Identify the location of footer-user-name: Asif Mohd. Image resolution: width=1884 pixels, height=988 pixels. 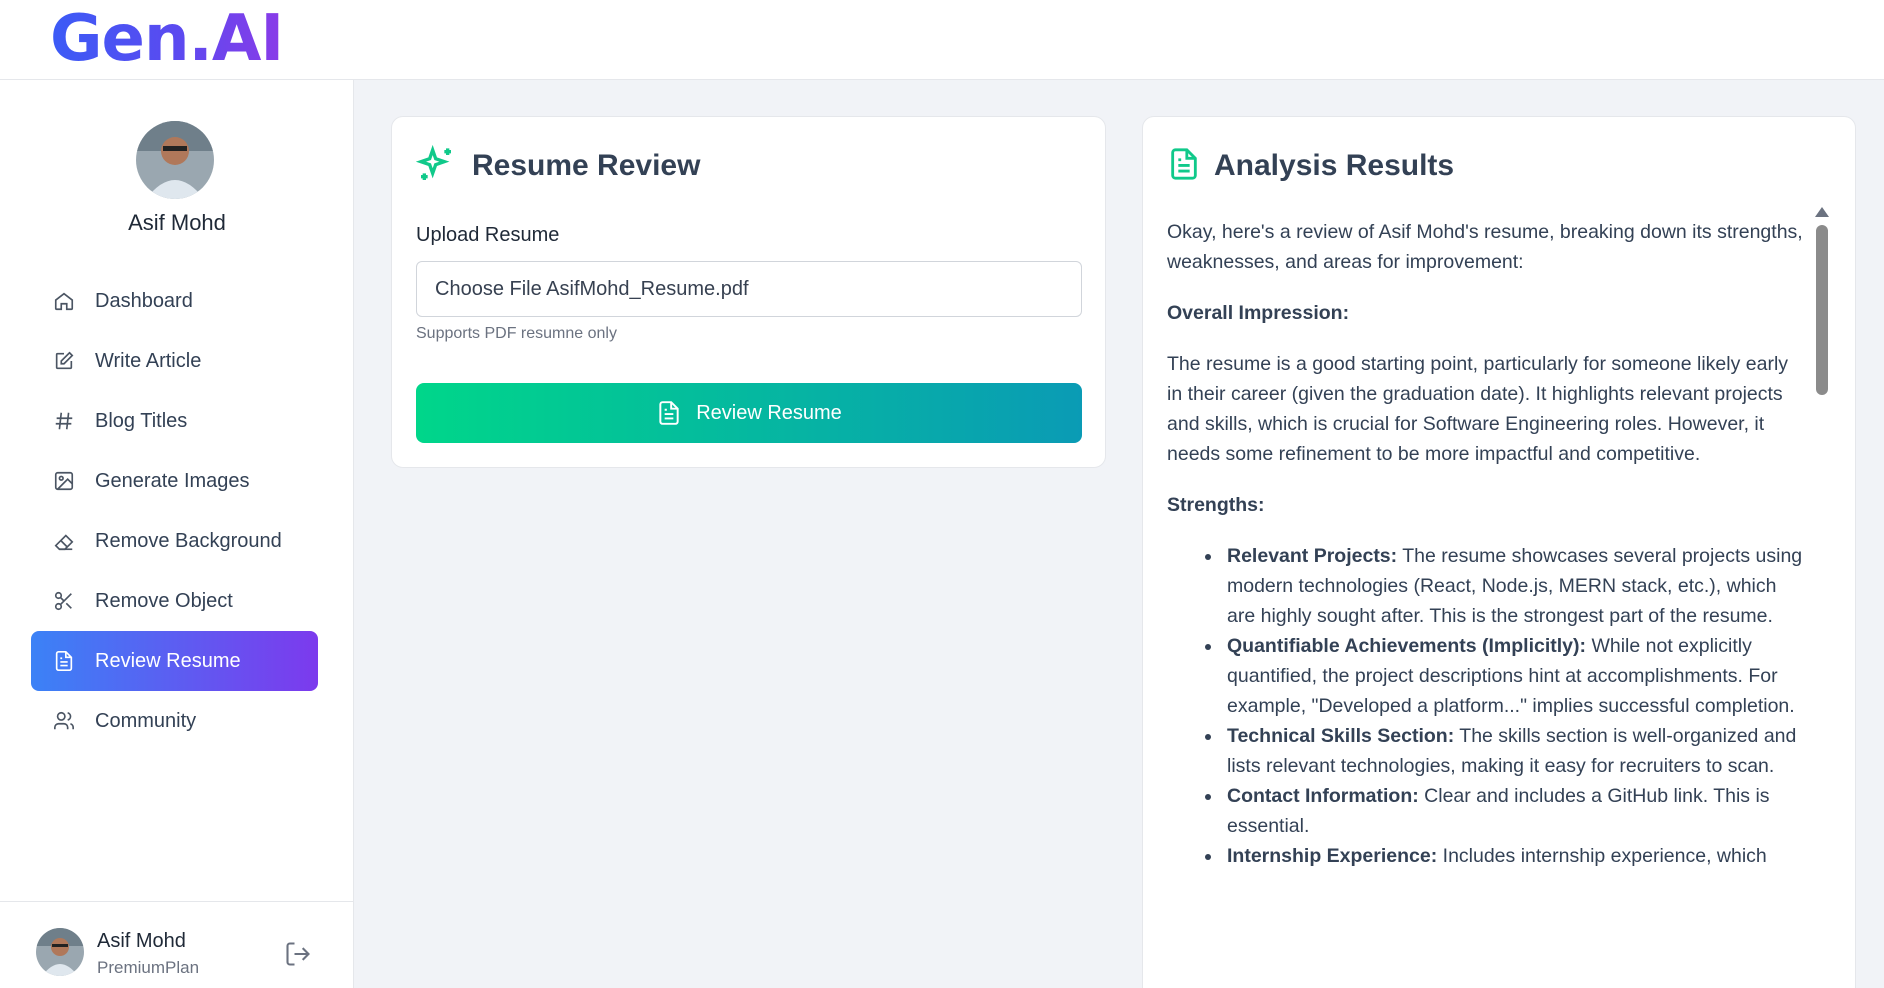
(141, 941).